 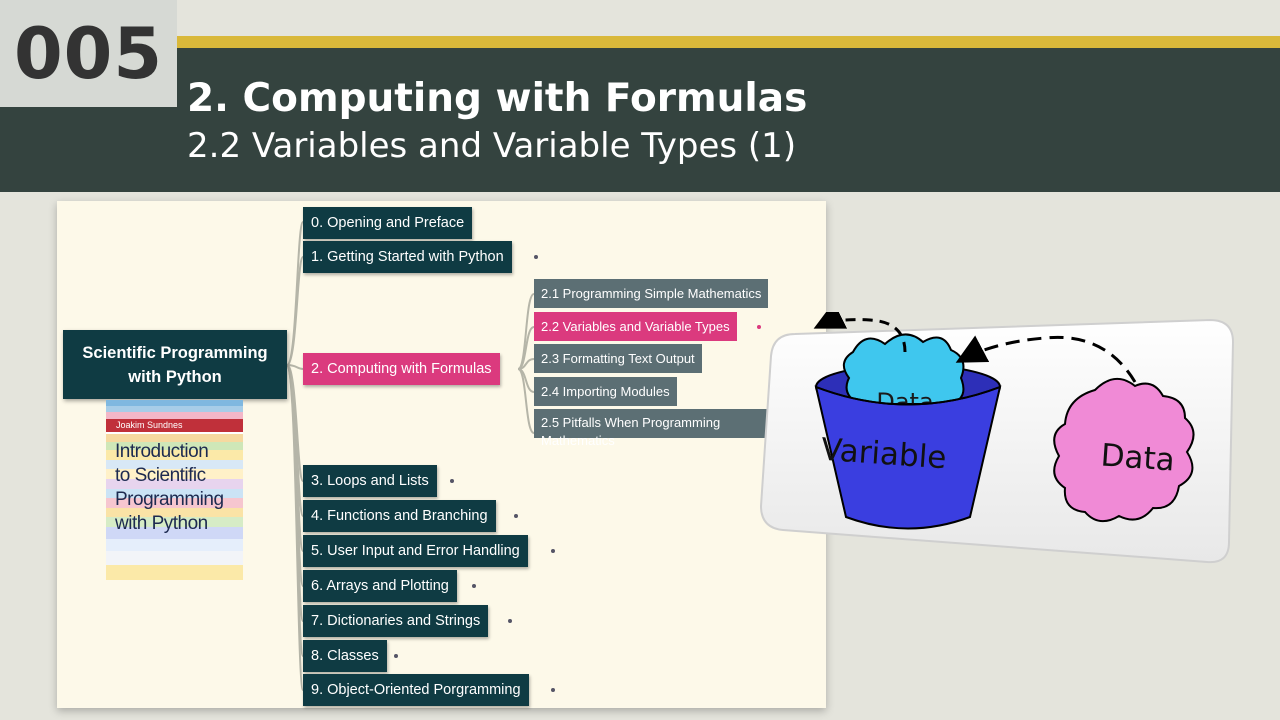 What do you see at coordinates (401, 369) in the screenshot?
I see `chapter-node-2: 2. Computing with Formulas` at bounding box center [401, 369].